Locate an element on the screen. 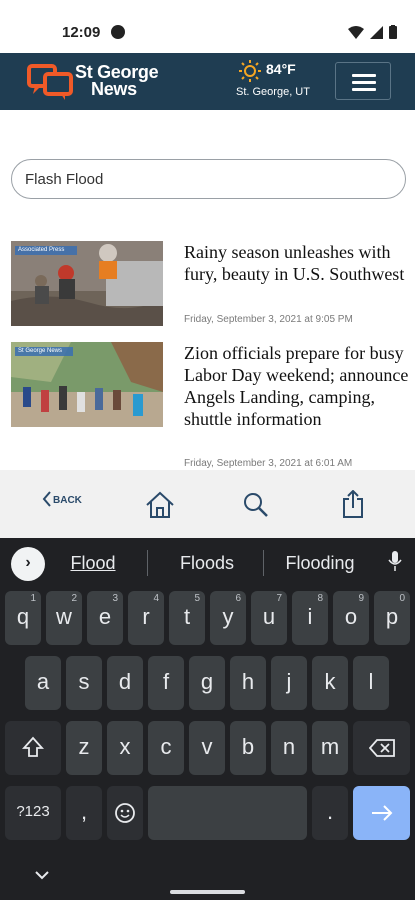 This screenshot has width=415, height=900. comma-key: , is located at coordinates (84, 813).